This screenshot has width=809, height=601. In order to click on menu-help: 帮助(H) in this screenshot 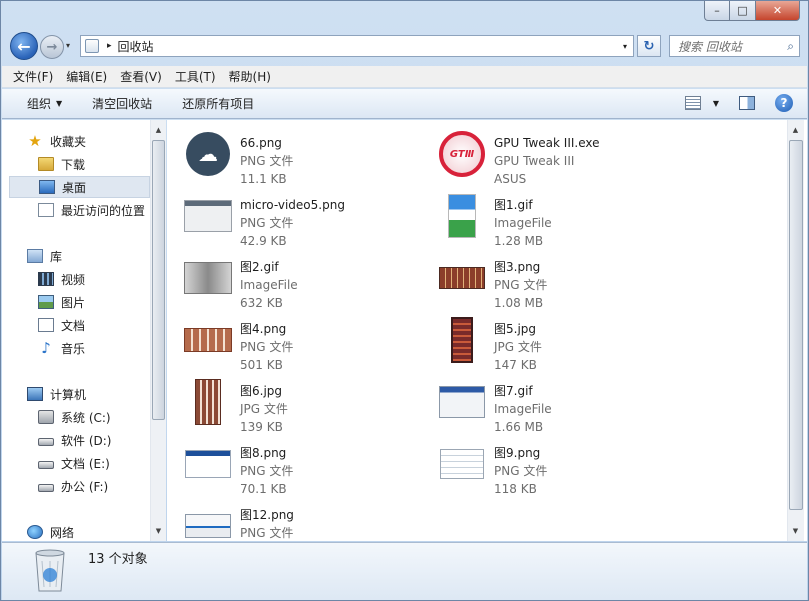, I will do `click(250, 76)`.